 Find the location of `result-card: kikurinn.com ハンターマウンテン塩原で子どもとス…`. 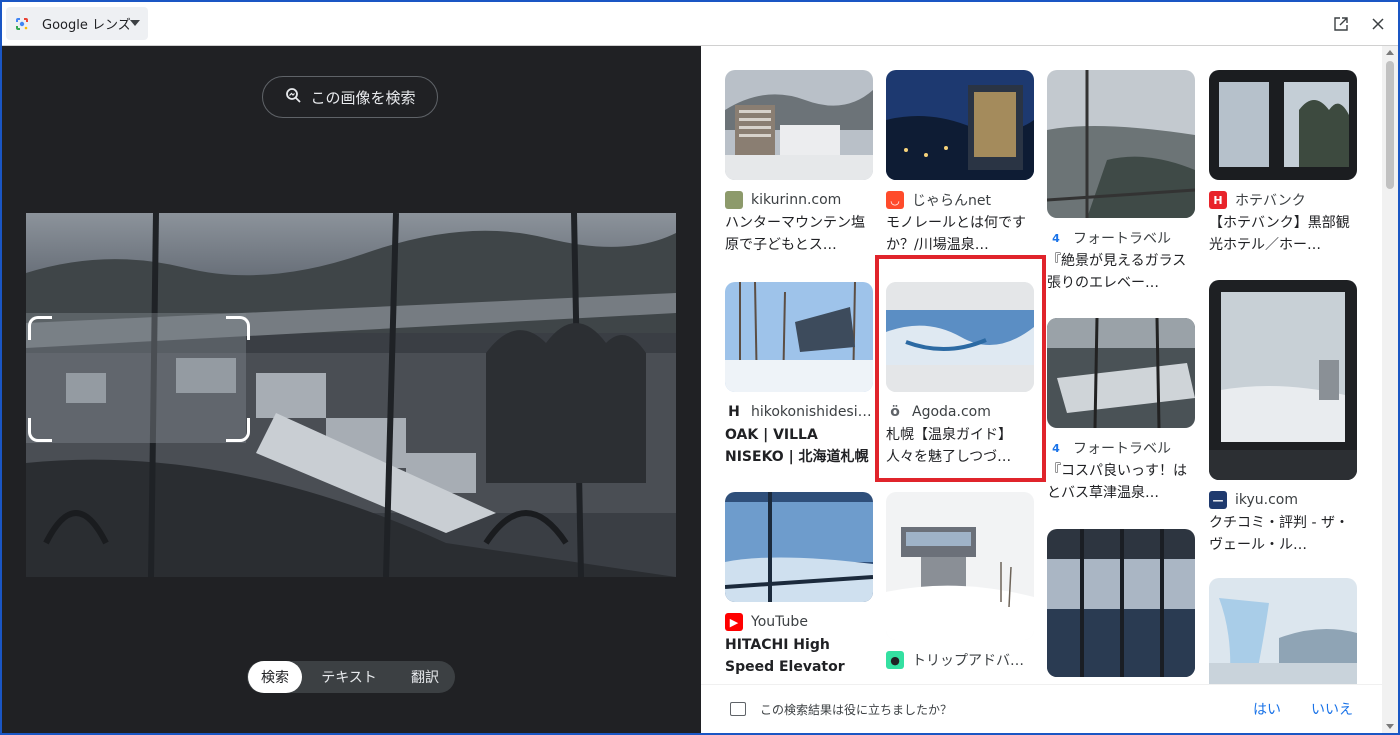

result-card: kikurinn.com ハンターマウンテン塩原で子どもとス… is located at coordinates (799, 163).